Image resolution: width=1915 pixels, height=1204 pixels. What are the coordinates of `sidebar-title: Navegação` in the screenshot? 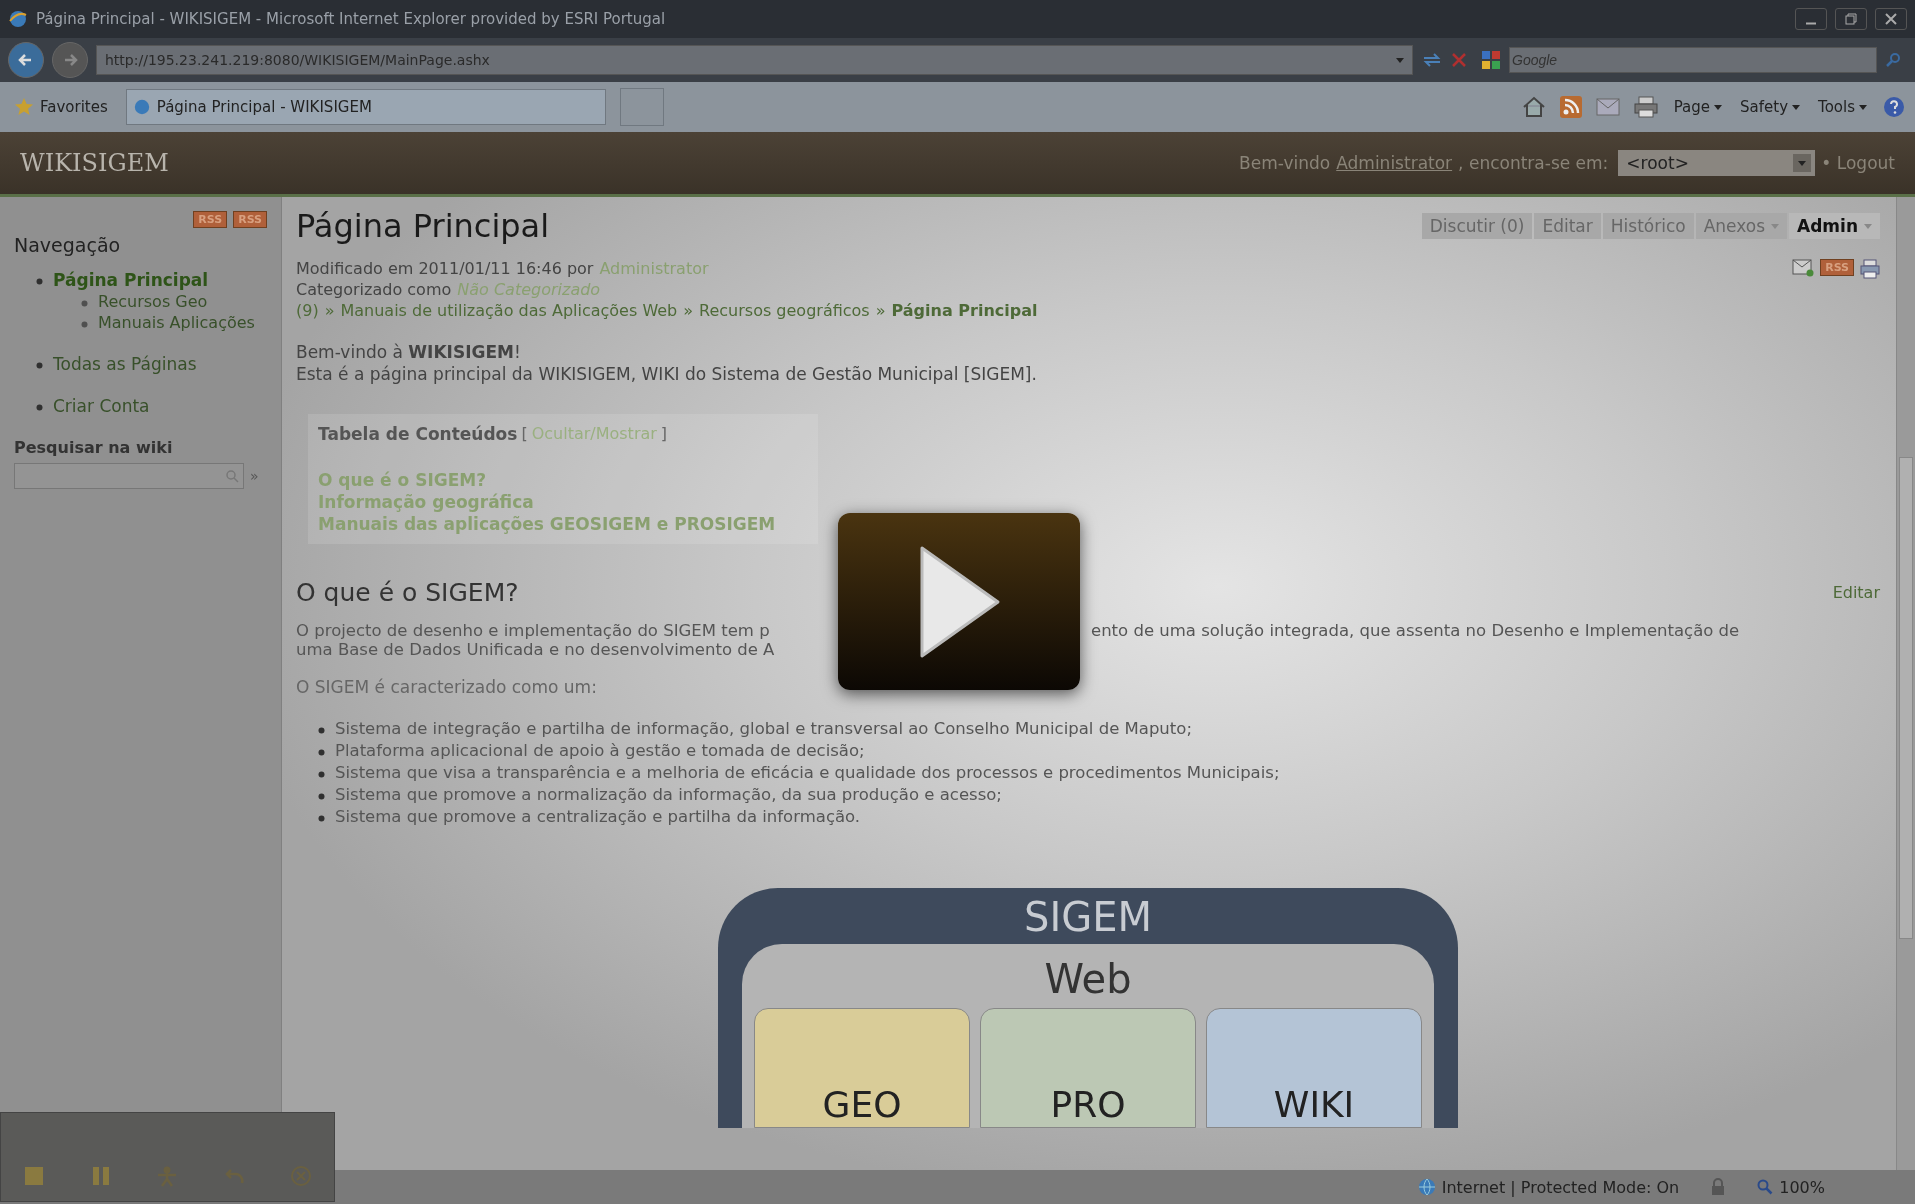 It's located at (68, 245).